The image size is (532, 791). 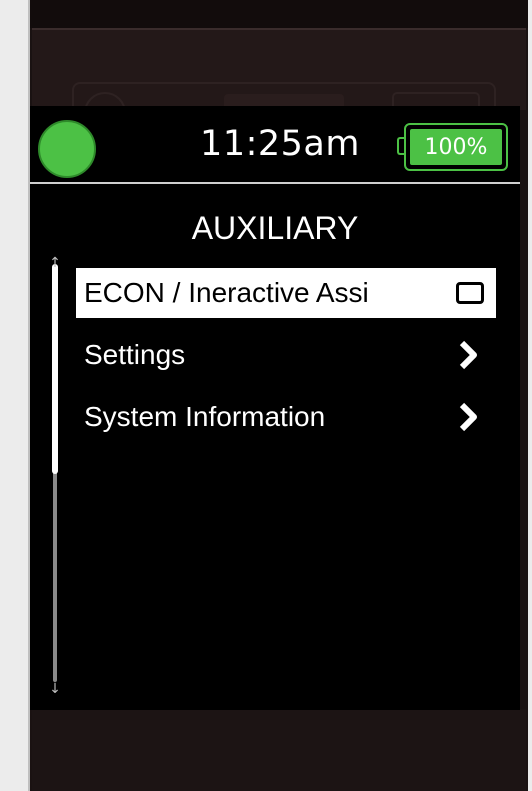 I want to click on menu-item-settings: Settings, so click(x=286, y=355).